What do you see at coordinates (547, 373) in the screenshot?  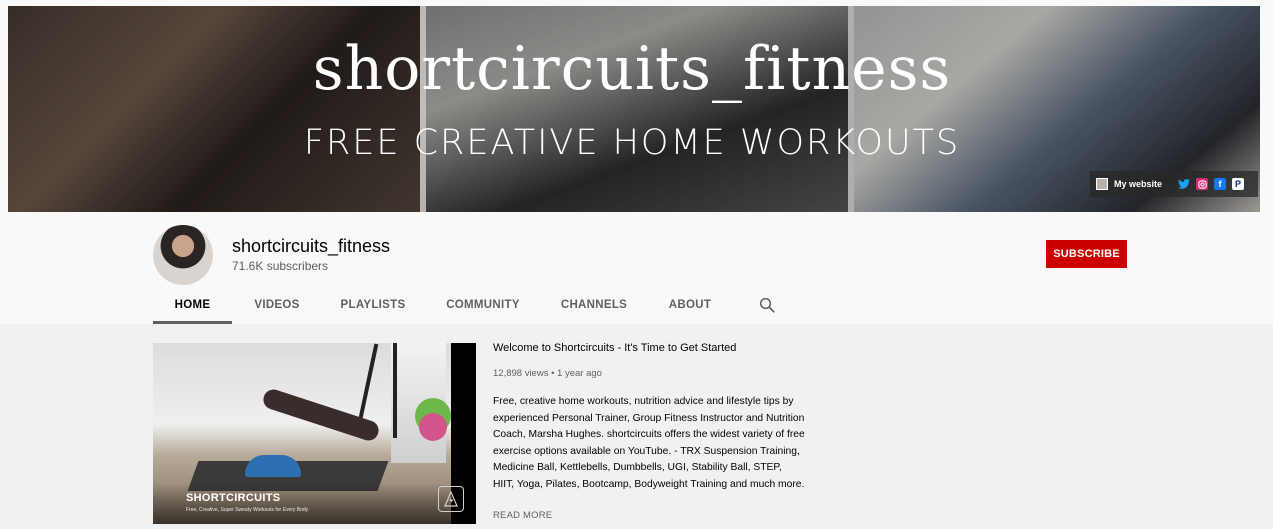 I see `featured-video-meta: 12,898 views • 1 year ago` at bounding box center [547, 373].